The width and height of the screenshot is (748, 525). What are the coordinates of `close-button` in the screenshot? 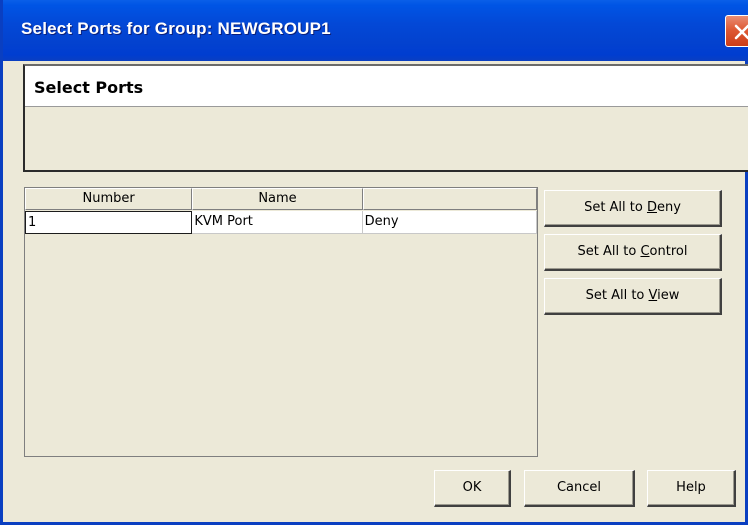 It's located at (736, 31).